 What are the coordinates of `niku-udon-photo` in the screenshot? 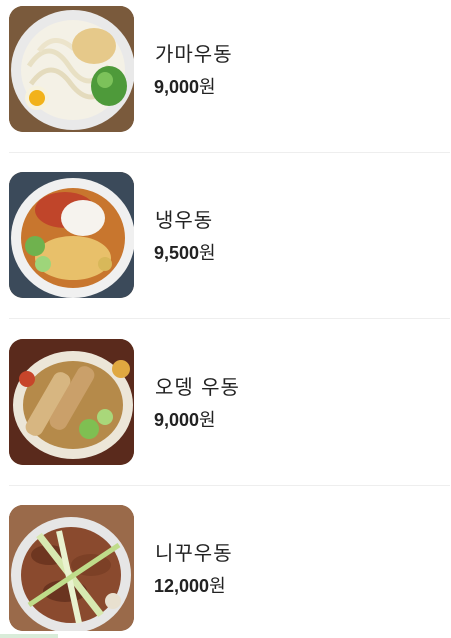 It's located at (71, 568).